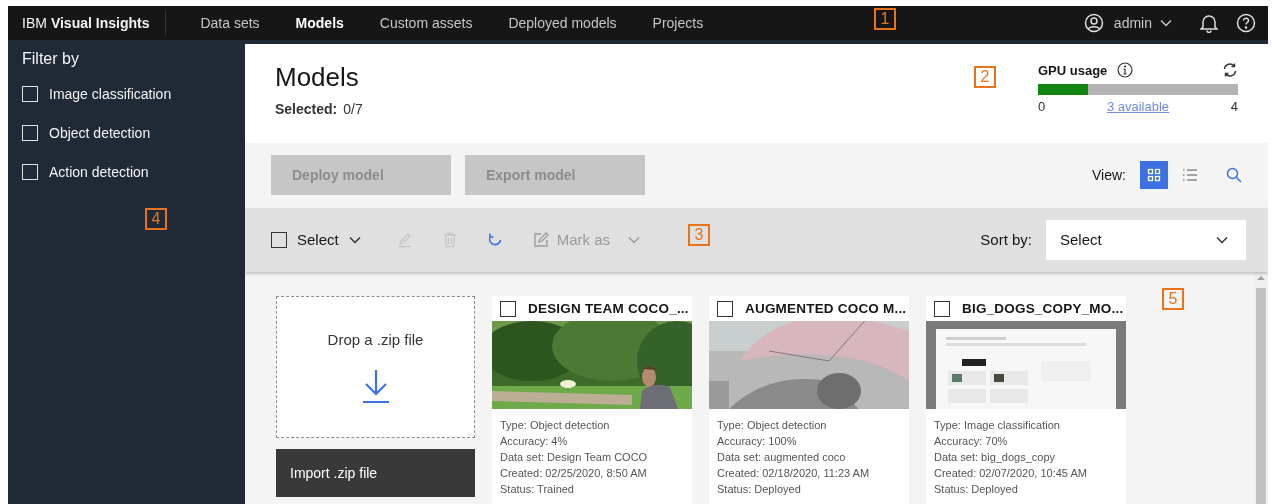  Describe the element at coordinates (997, 425) in the screenshot. I see `card-detail: Type: Image classification` at that location.